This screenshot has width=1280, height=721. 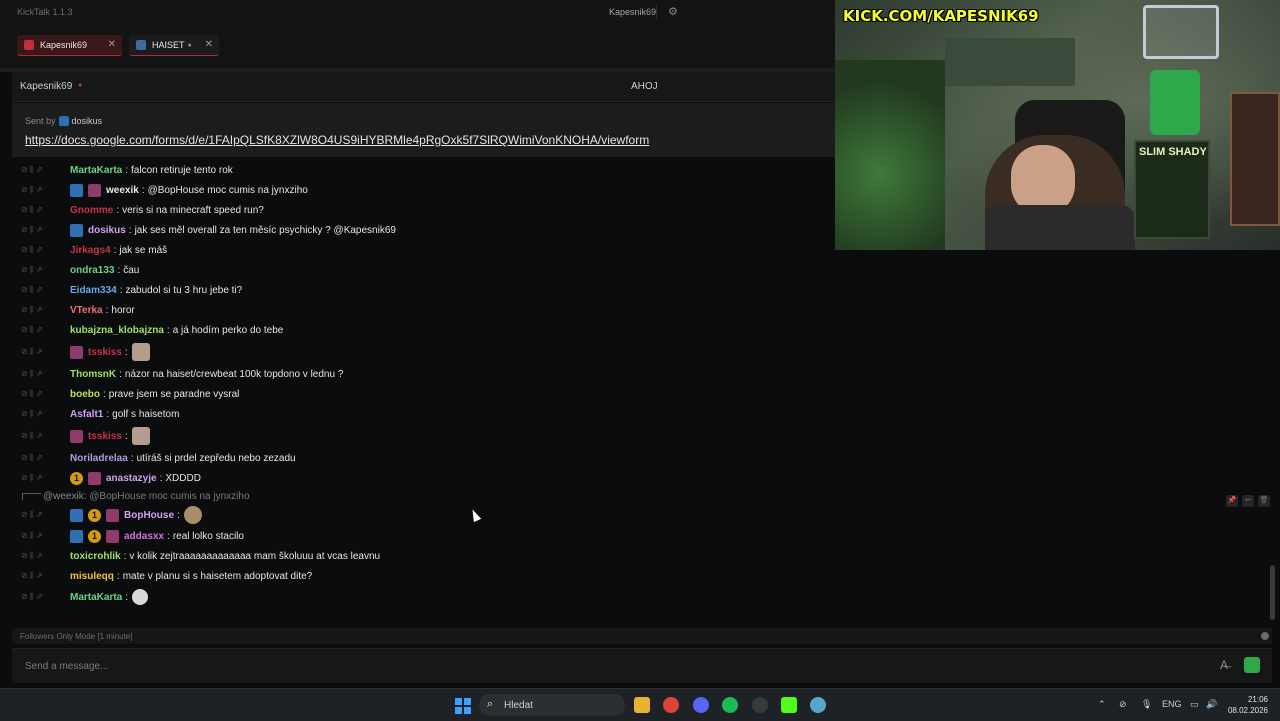 What do you see at coordinates (1172, 704) in the screenshot?
I see `language-indicator: ENG` at bounding box center [1172, 704].